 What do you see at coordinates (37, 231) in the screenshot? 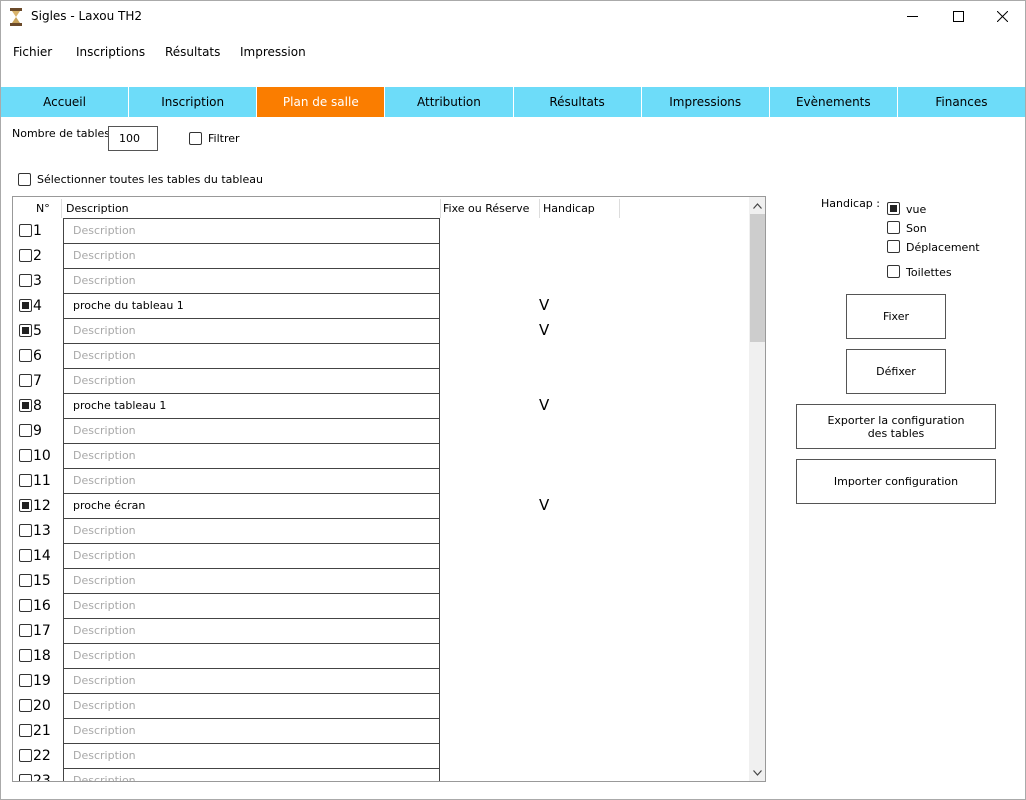
I see `row-number: 1` at bounding box center [37, 231].